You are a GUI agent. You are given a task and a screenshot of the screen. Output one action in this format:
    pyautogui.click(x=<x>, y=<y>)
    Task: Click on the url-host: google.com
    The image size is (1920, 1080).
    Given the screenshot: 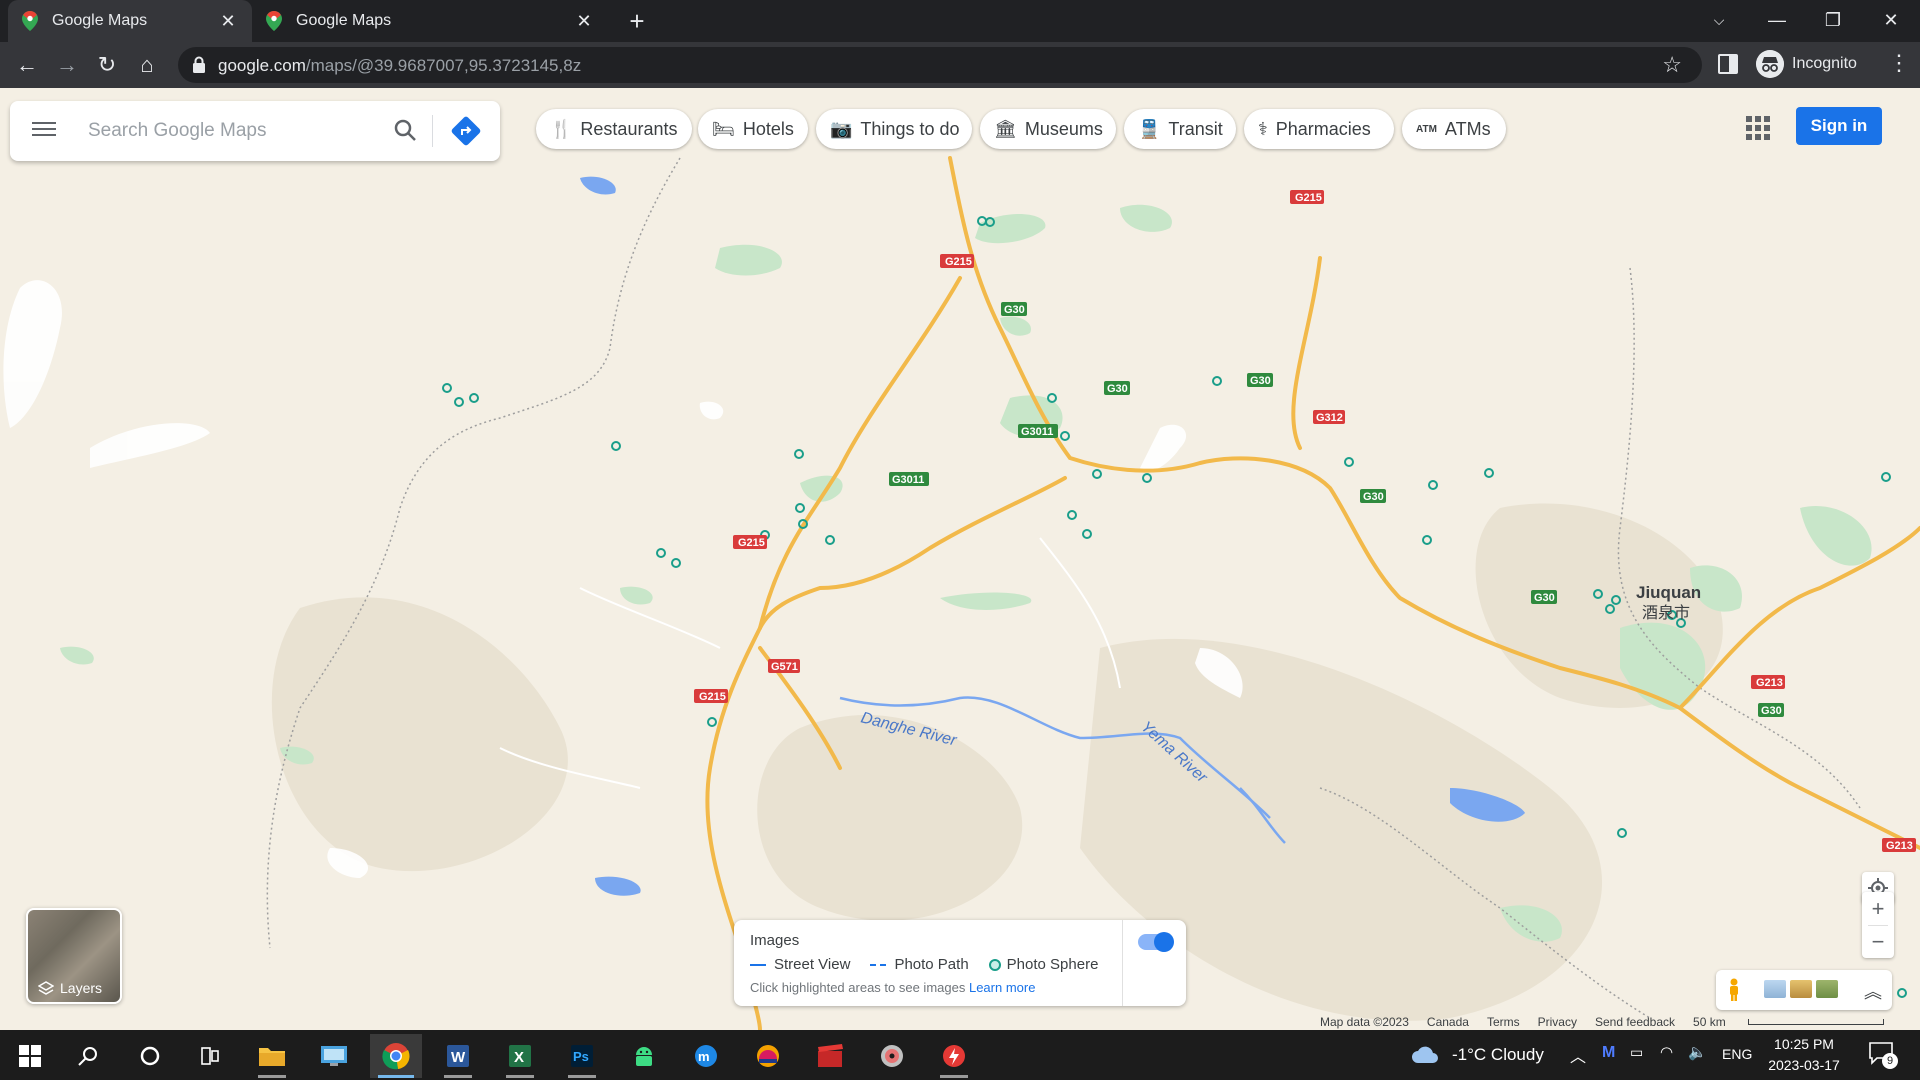 What is the action you would take?
    pyautogui.click(x=262, y=65)
    